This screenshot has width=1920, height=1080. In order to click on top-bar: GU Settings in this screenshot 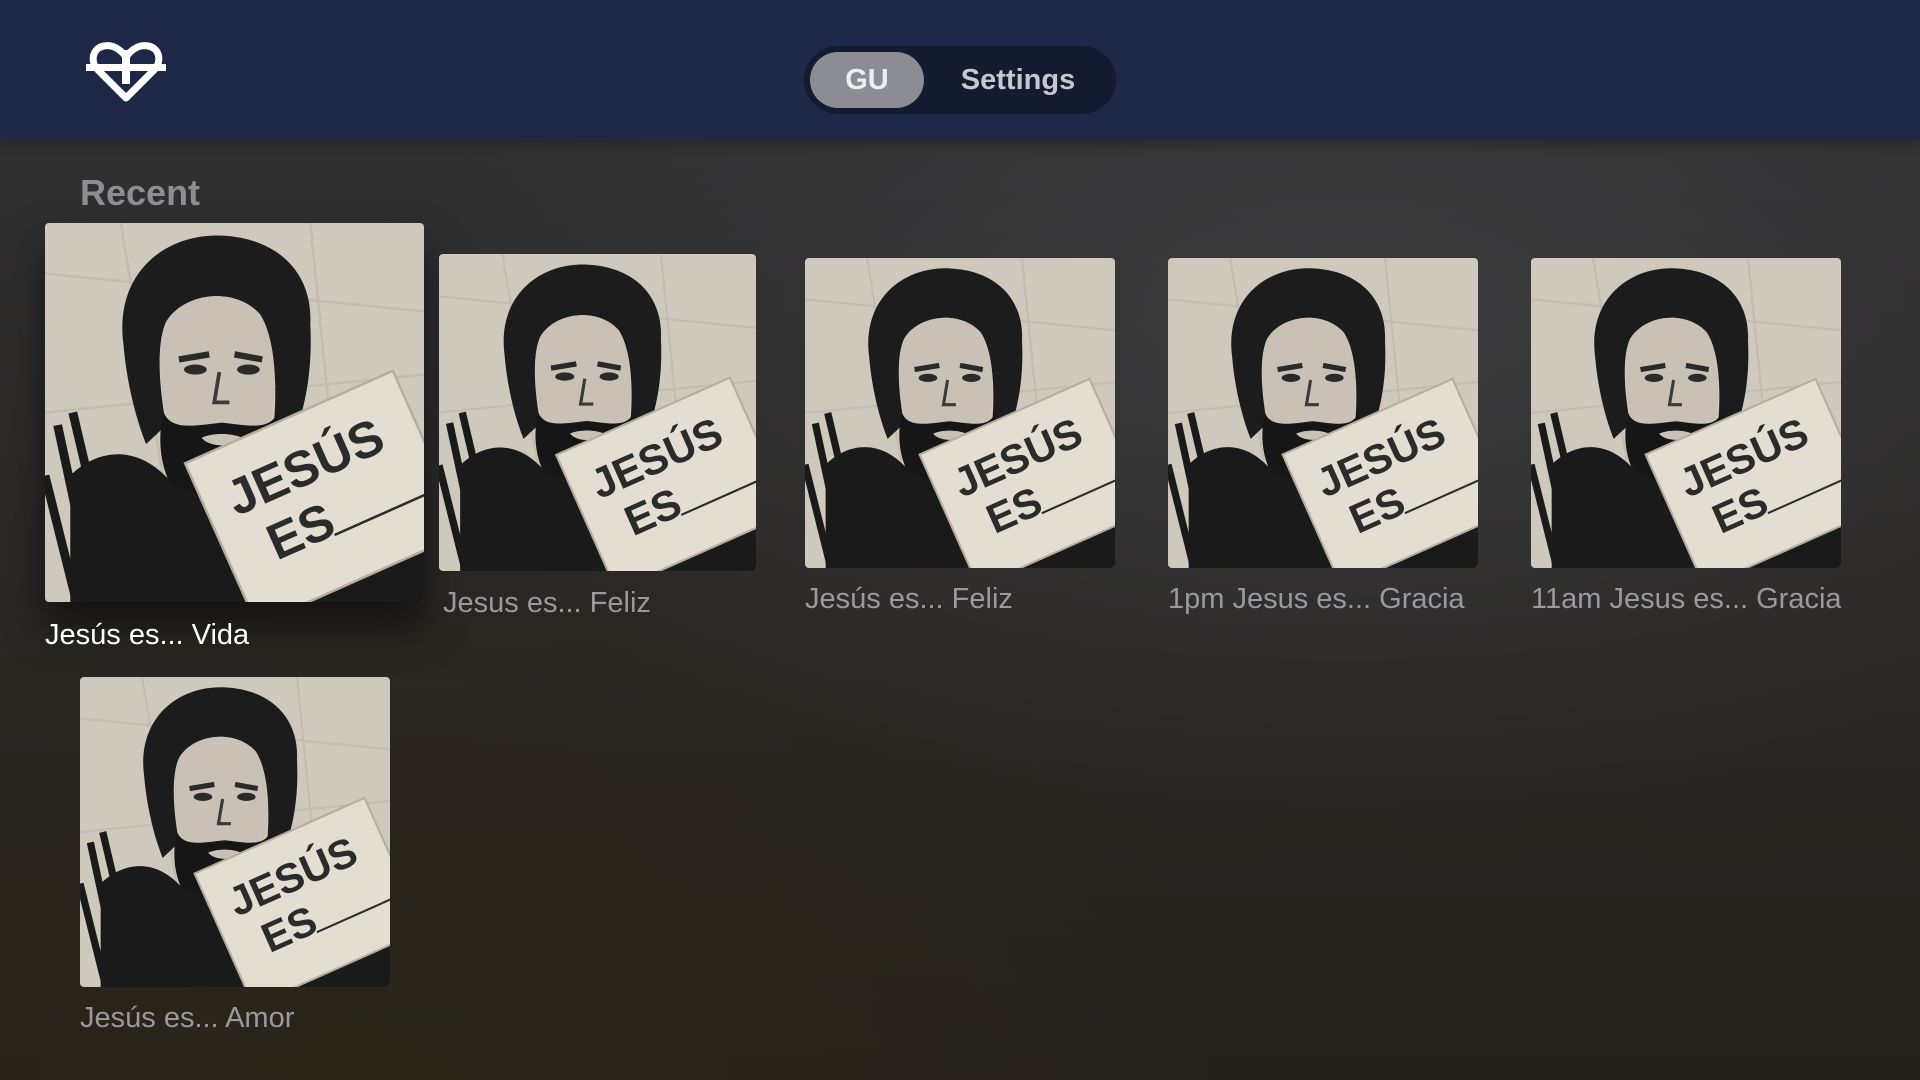, I will do `click(960, 70)`.